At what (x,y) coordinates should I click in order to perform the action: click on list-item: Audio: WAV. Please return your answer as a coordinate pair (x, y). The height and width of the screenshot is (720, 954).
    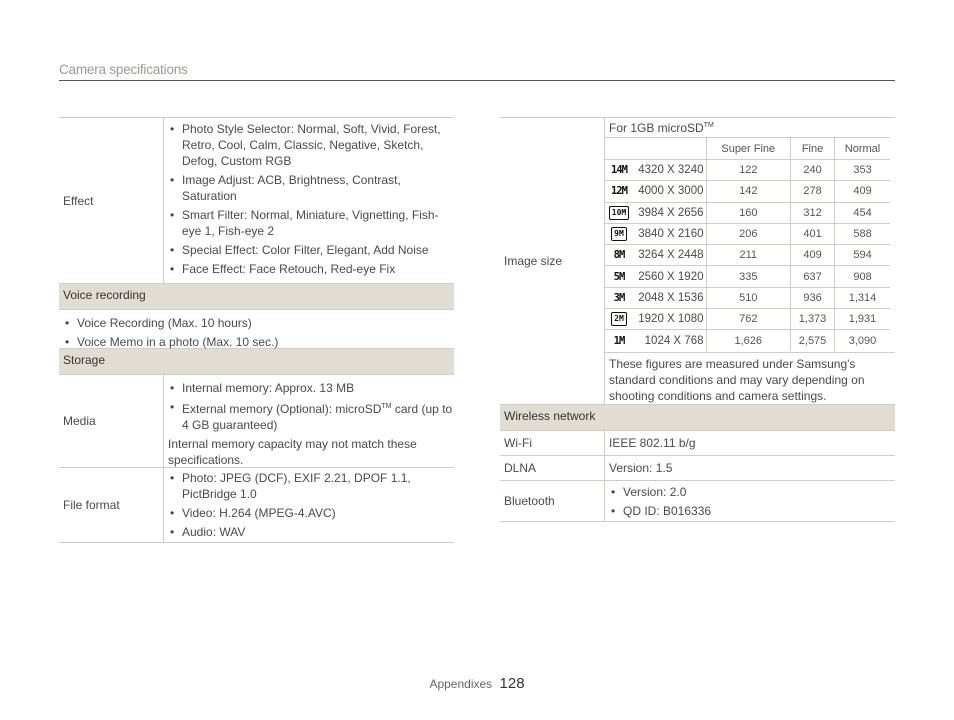
    Looking at the image, I should click on (311, 532).